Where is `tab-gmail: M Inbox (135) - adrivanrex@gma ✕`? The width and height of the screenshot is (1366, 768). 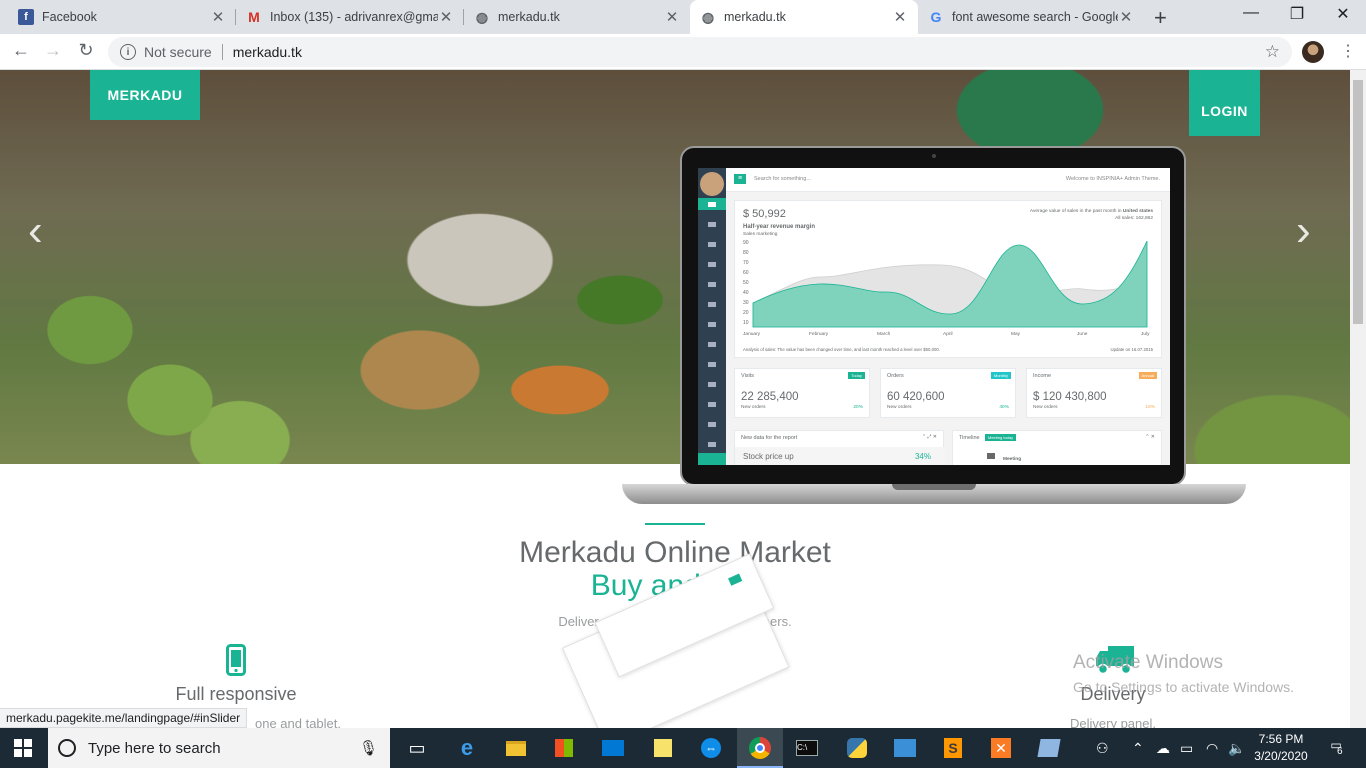 tab-gmail: M Inbox (135) - adrivanrex@gma ✕ is located at coordinates (350, 17).